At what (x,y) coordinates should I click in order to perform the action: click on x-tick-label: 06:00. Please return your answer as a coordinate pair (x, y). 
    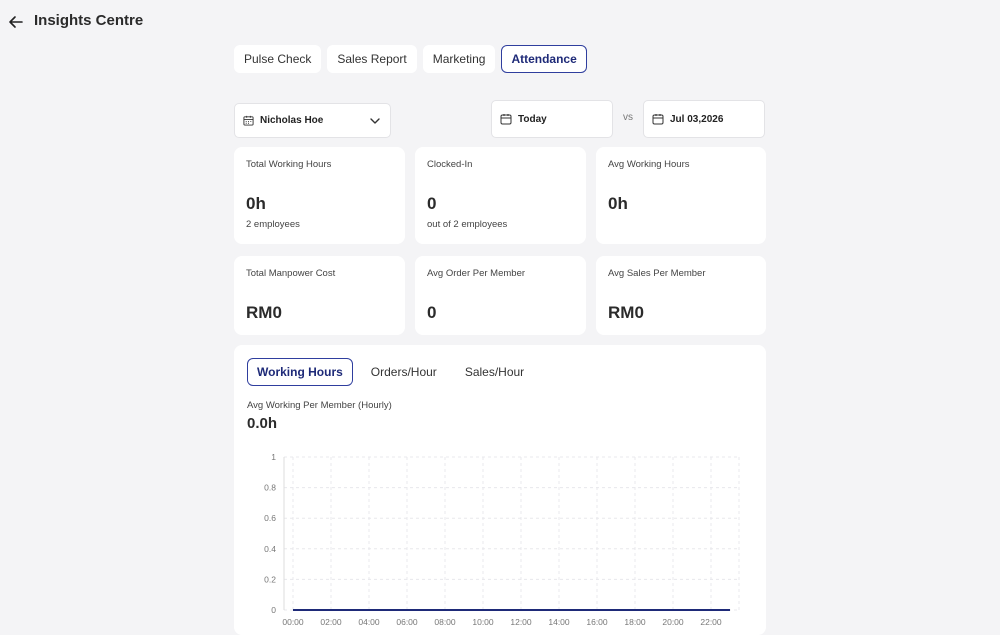
    Looking at the image, I should click on (407, 621).